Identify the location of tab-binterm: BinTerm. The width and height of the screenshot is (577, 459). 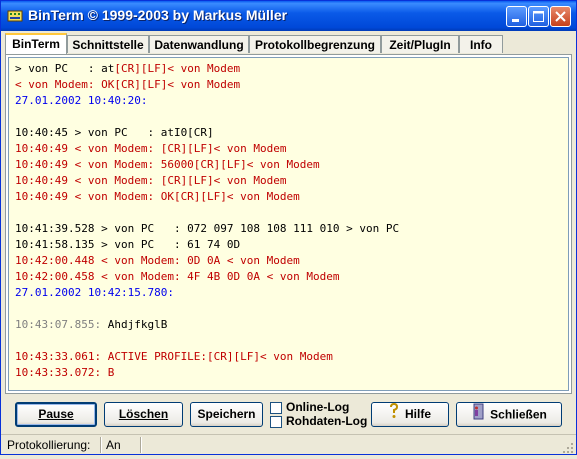
(36, 43).